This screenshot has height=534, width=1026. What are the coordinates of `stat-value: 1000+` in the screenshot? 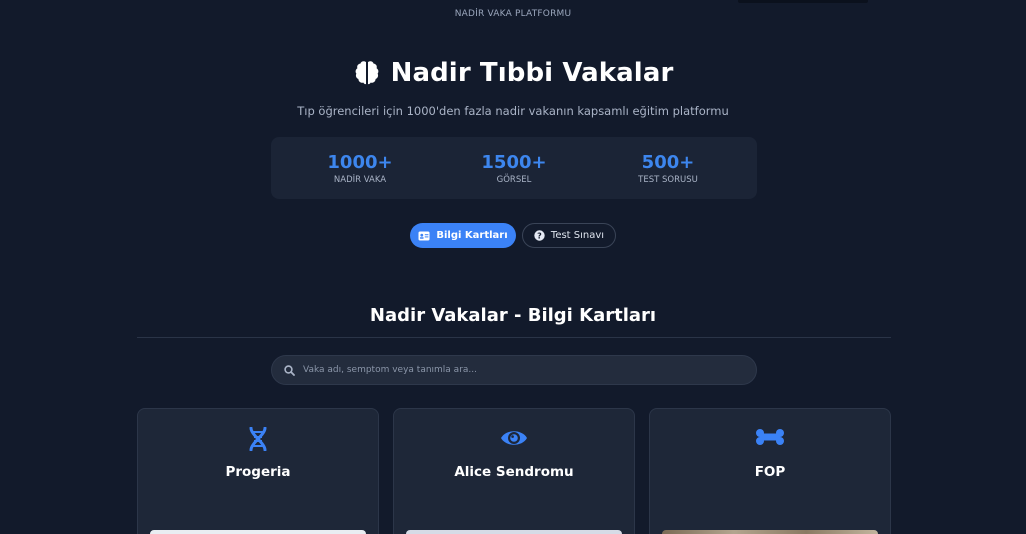 It's located at (360, 162).